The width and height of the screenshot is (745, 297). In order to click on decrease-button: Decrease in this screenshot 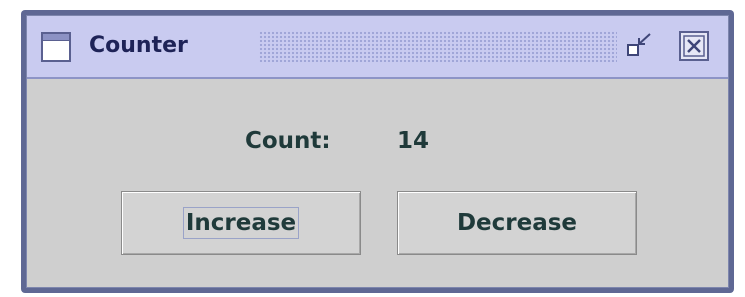, I will do `click(517, 223)`.